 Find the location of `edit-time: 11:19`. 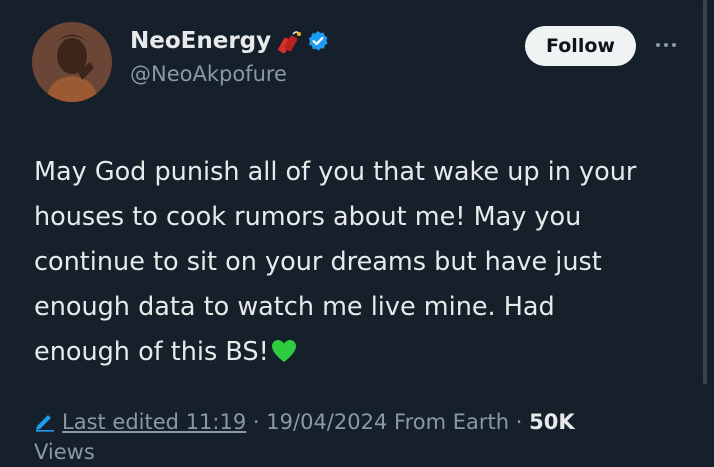

edit-time: 11:19 is located at coordinates (216, 422).